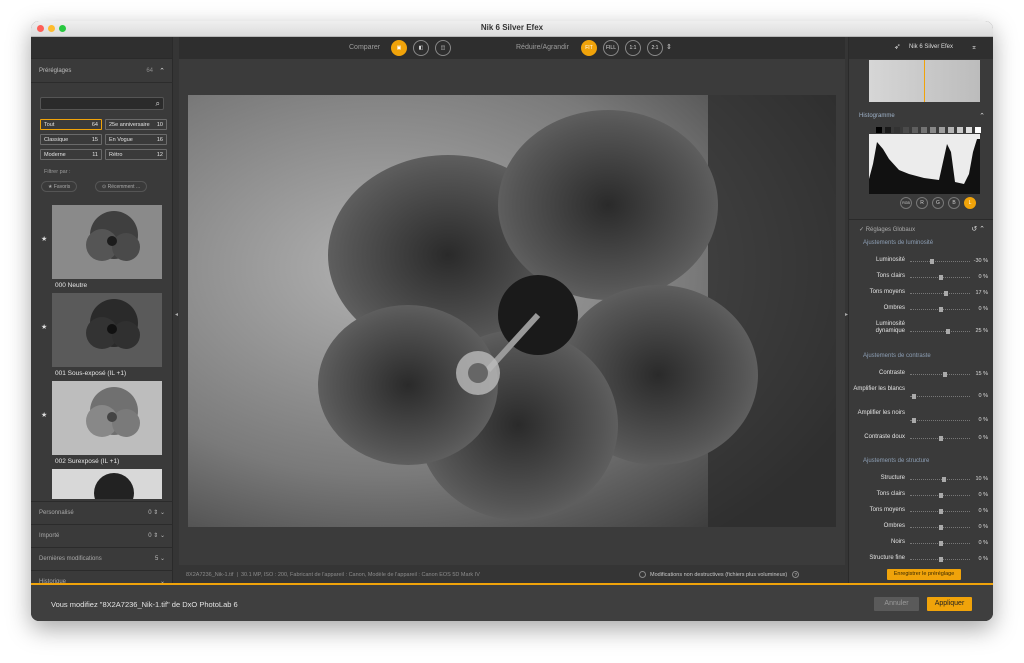 This screenshot has width=1024, height=663. I want to click on save-preset-button: Enregistrer le préréglage, so click(924, 574).